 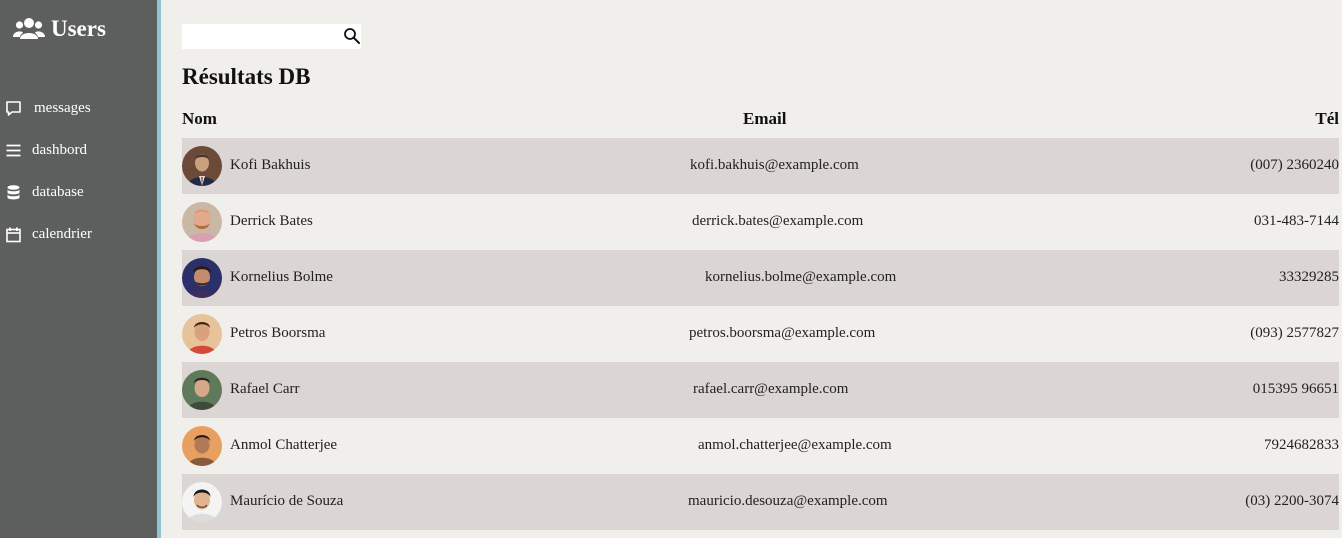 I want to click on sidebar-item-dashbord: dashbord, so click(x=46, y=150).